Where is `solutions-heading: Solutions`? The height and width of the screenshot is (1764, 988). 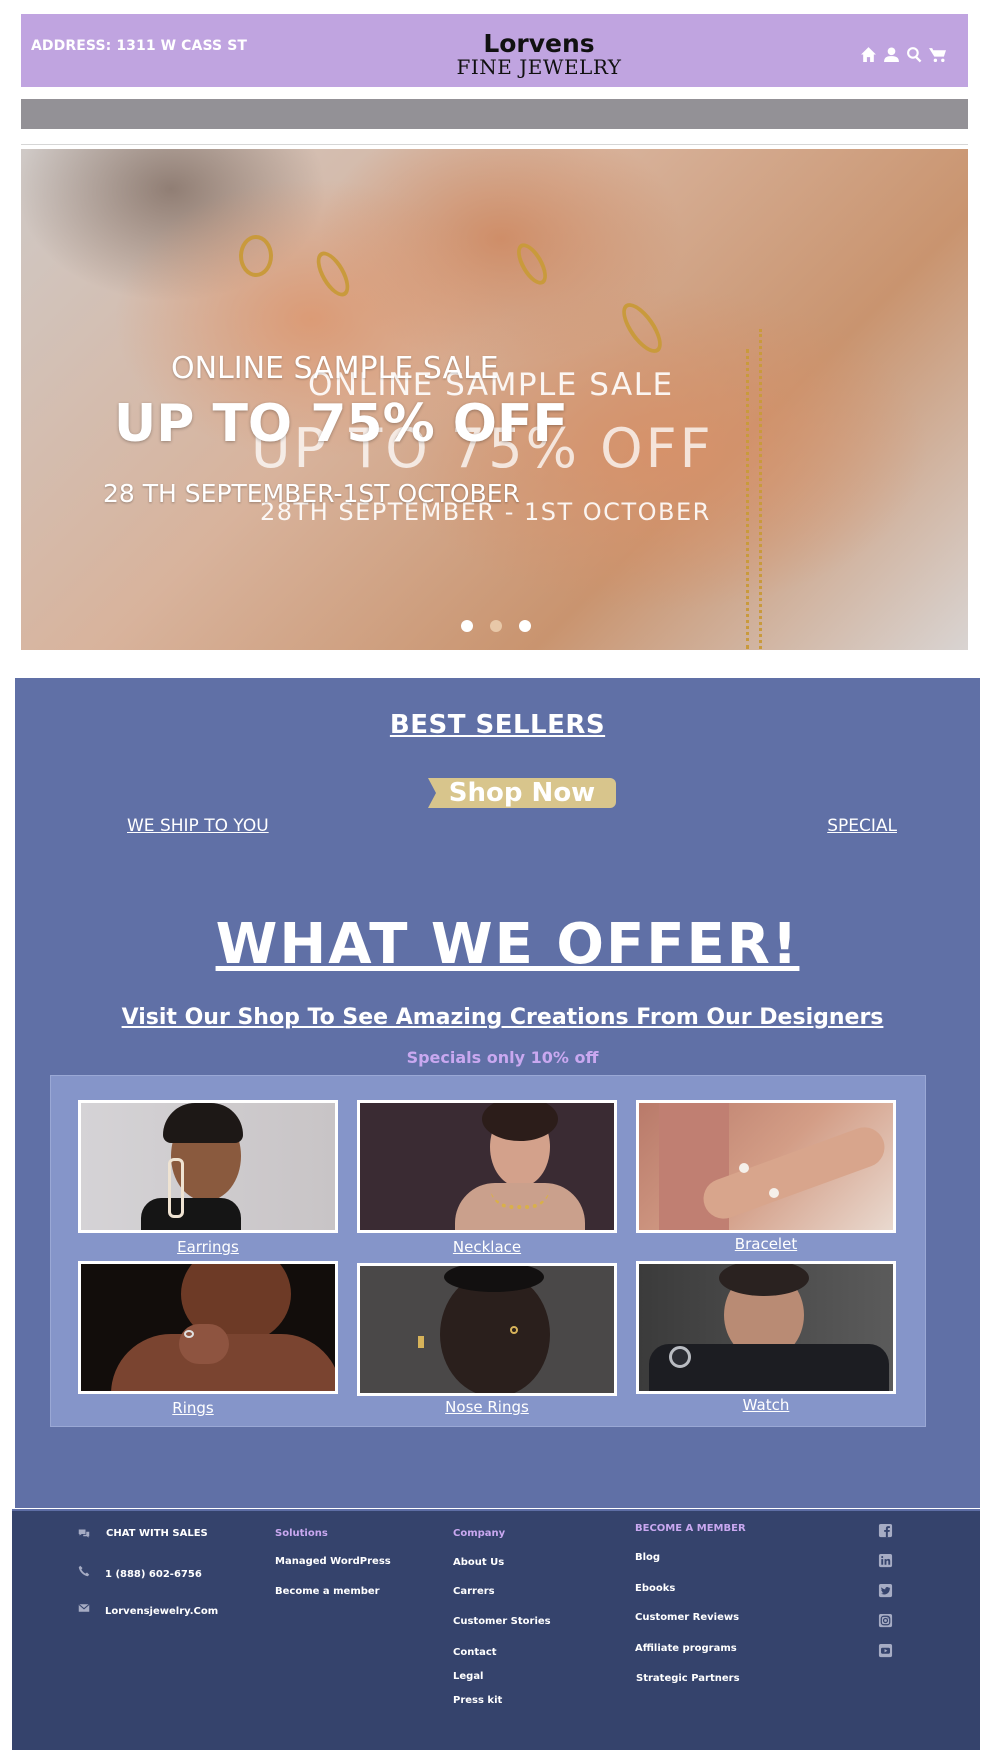
solutions-heading: Solutions is located at coordinates (301, 1533).